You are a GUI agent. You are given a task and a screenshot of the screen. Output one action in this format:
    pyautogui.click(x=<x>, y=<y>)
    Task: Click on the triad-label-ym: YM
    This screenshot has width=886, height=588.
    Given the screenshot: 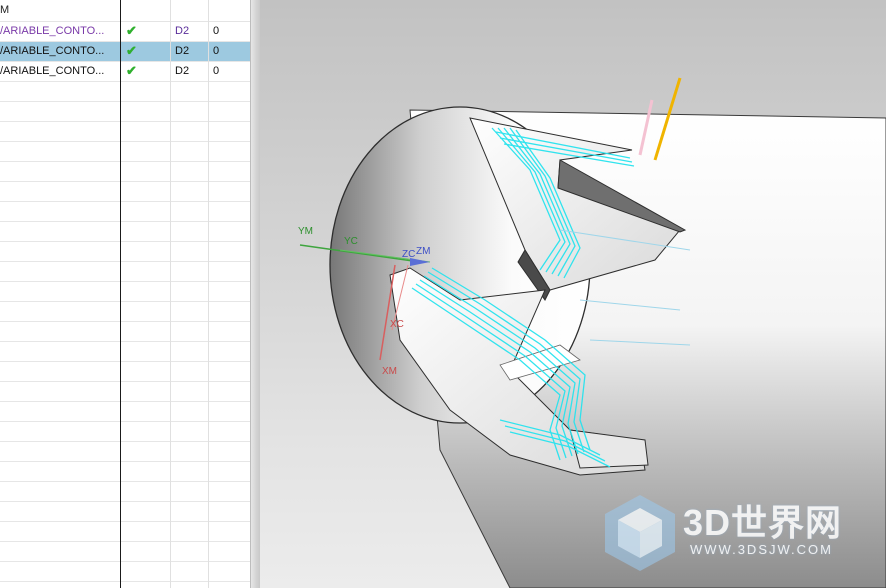 What is the action you would take?
    pyautogui.click(x=305, y=231)
    